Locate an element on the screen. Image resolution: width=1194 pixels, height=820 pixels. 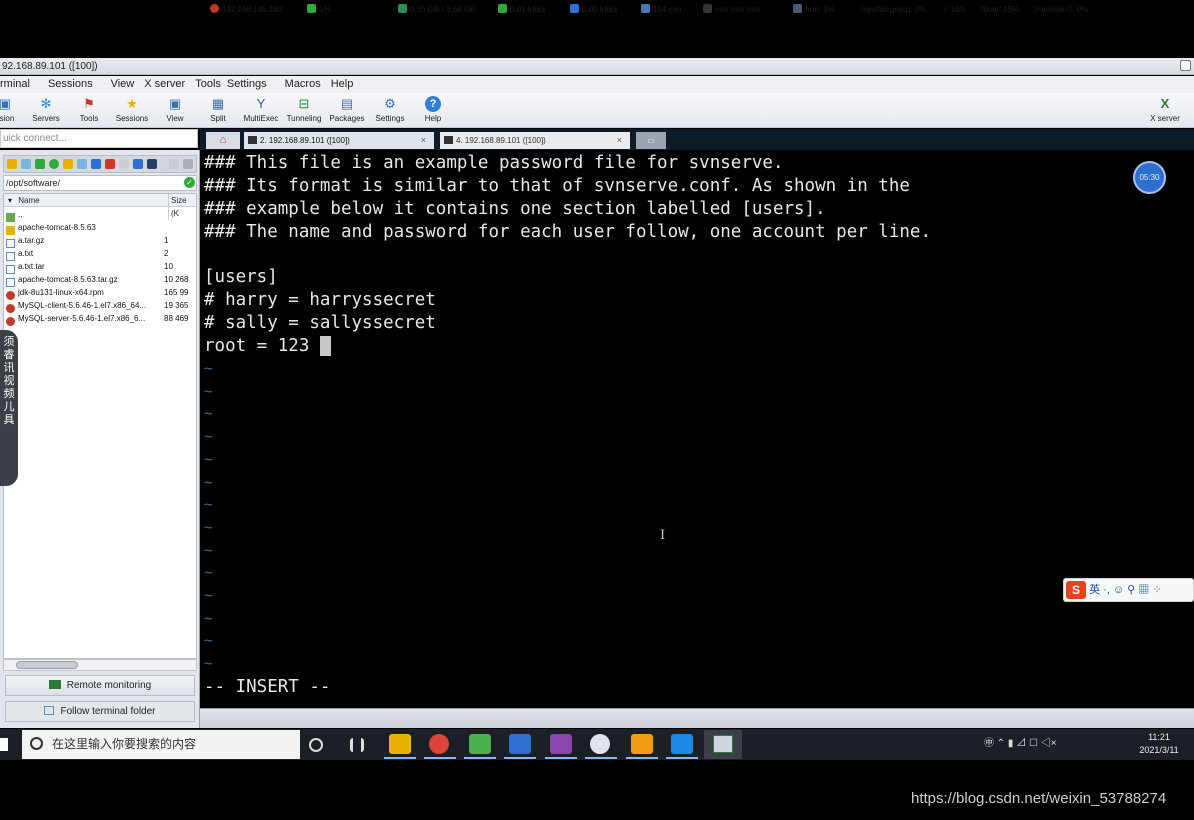
scrollbar-thumb is located at coordinates (47, 665).